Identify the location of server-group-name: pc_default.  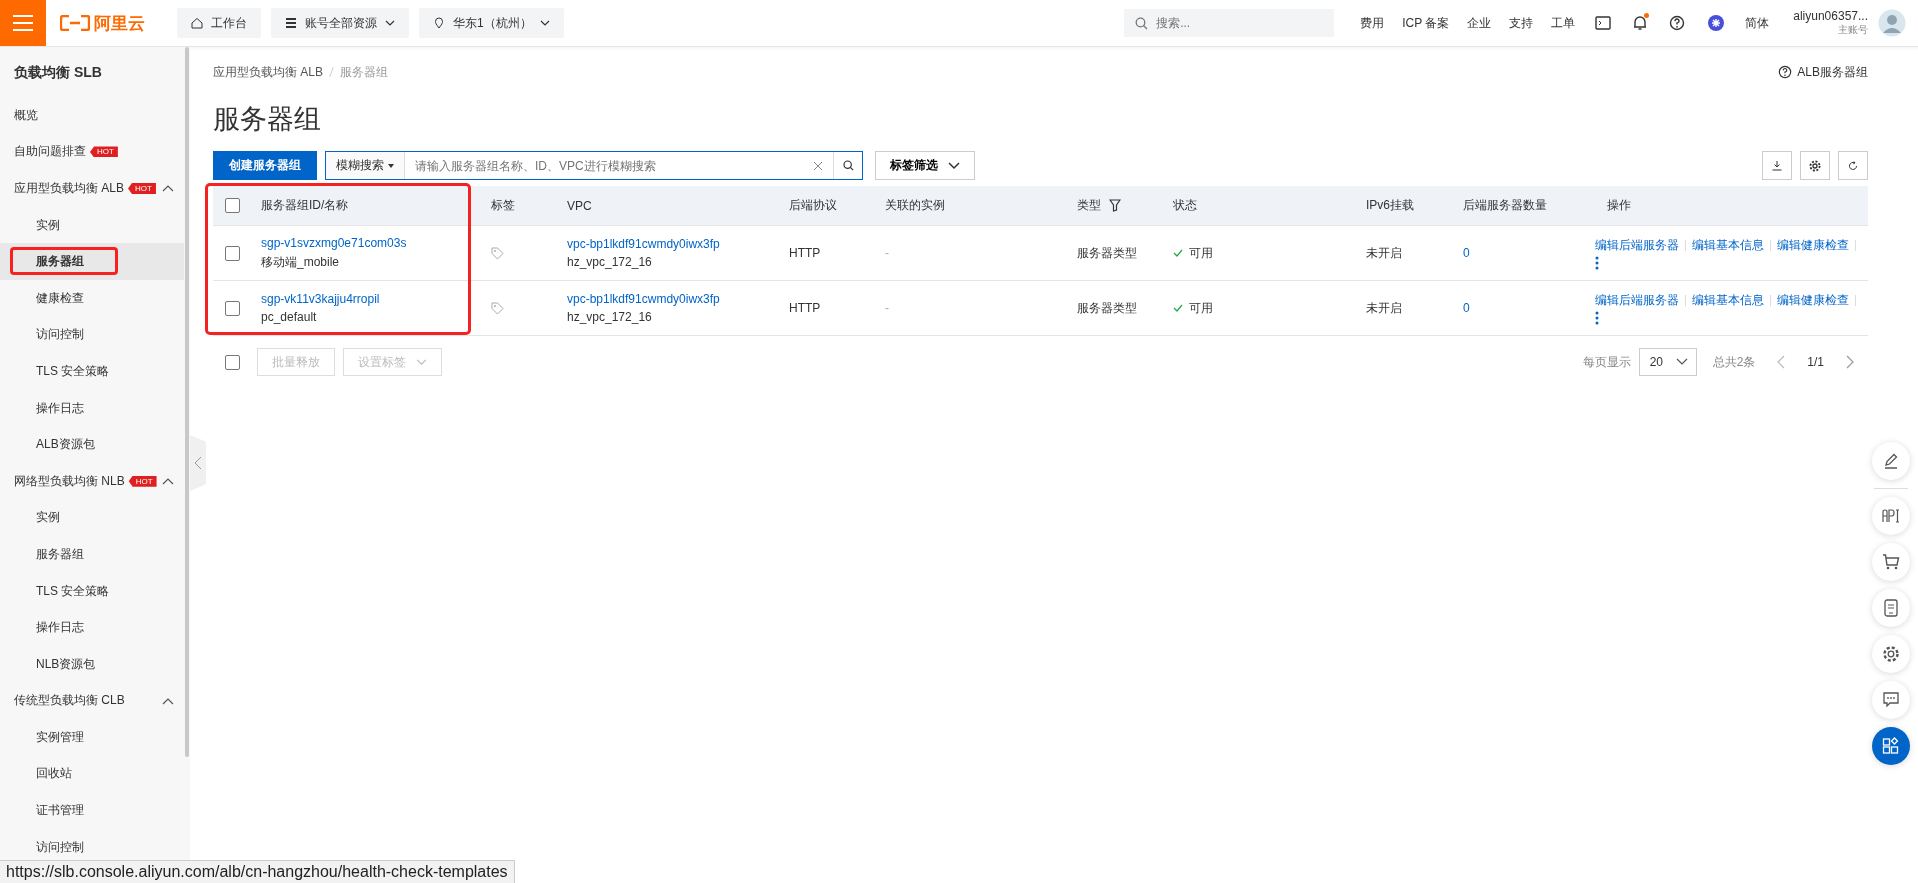
(289, 317).